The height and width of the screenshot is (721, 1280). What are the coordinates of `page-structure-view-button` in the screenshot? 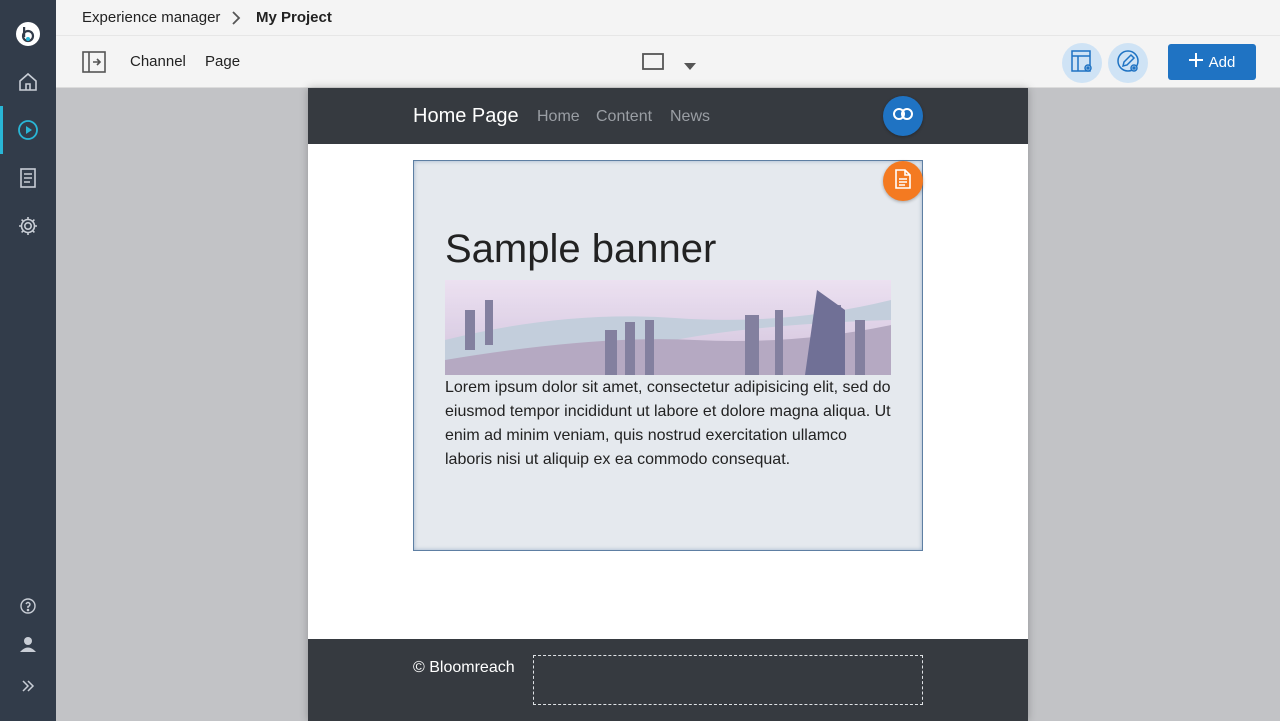 It's located at (1082, 63).